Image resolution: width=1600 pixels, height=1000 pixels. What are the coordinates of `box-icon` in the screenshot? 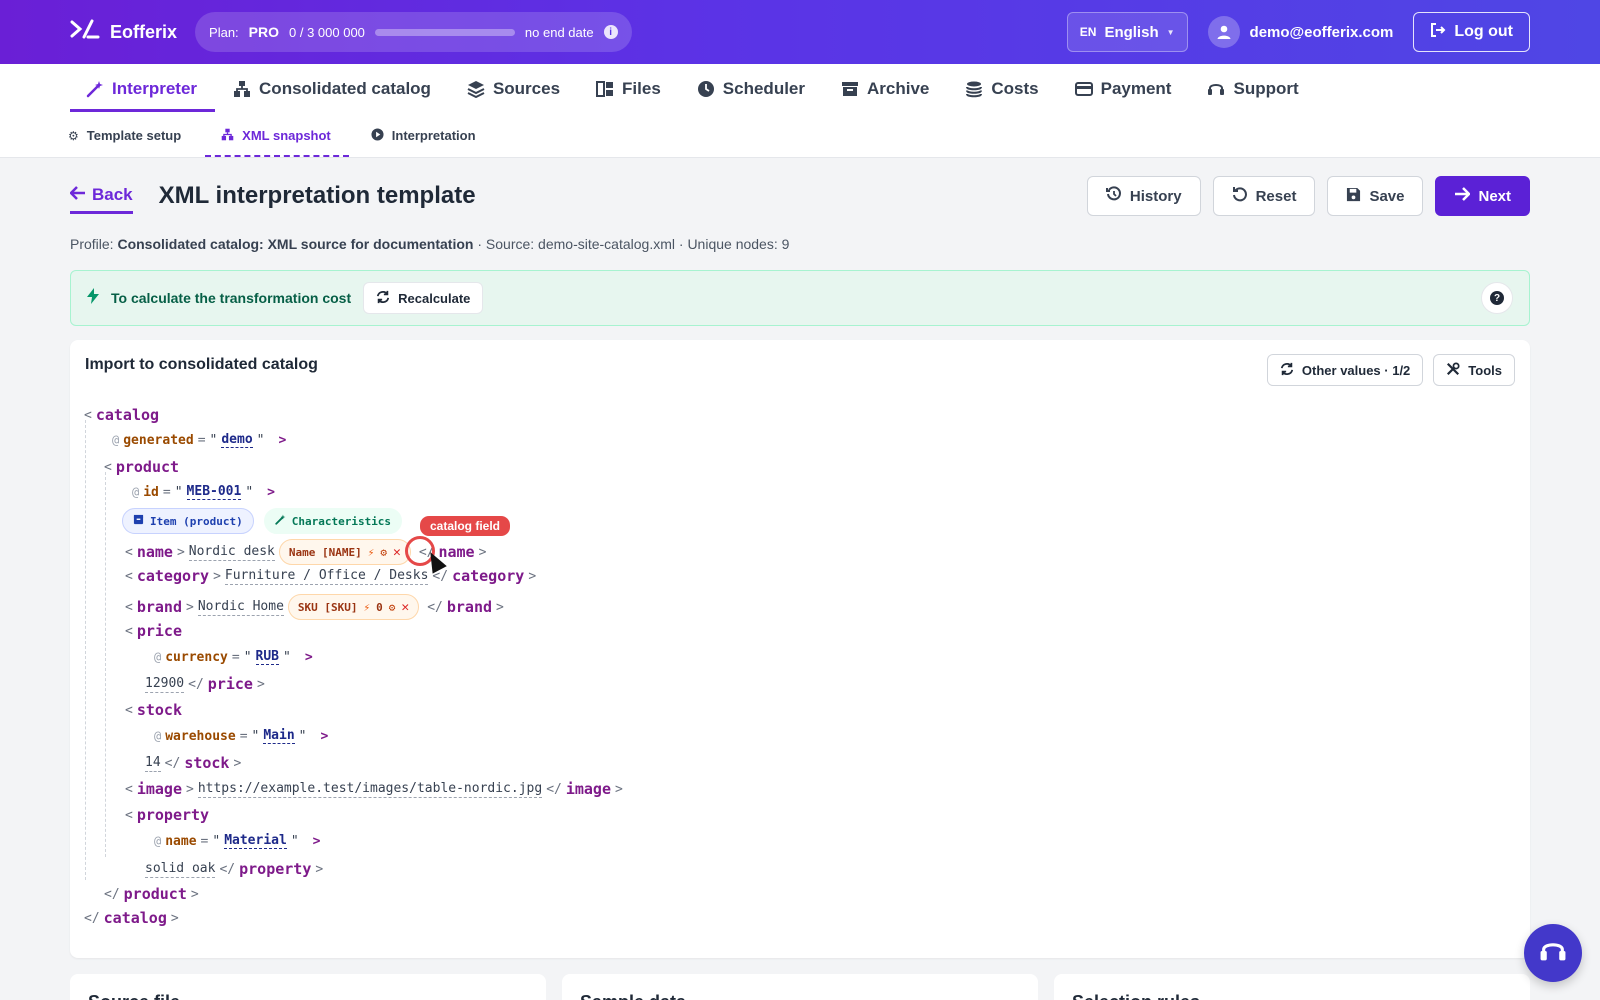 It's located at (138, 521).